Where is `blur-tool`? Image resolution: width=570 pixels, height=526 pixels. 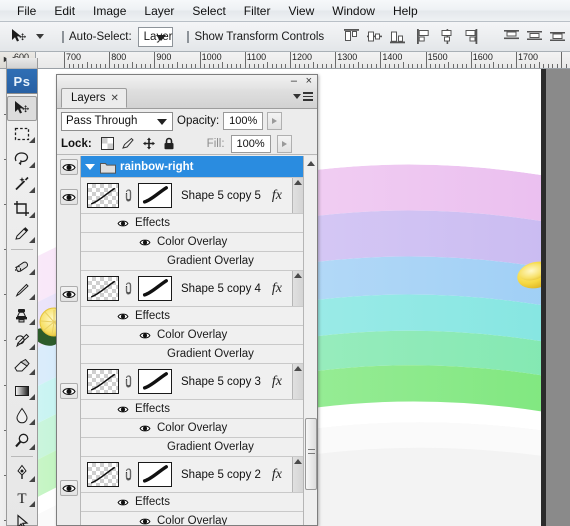
blur-tool is located at coordinates (22, 415).